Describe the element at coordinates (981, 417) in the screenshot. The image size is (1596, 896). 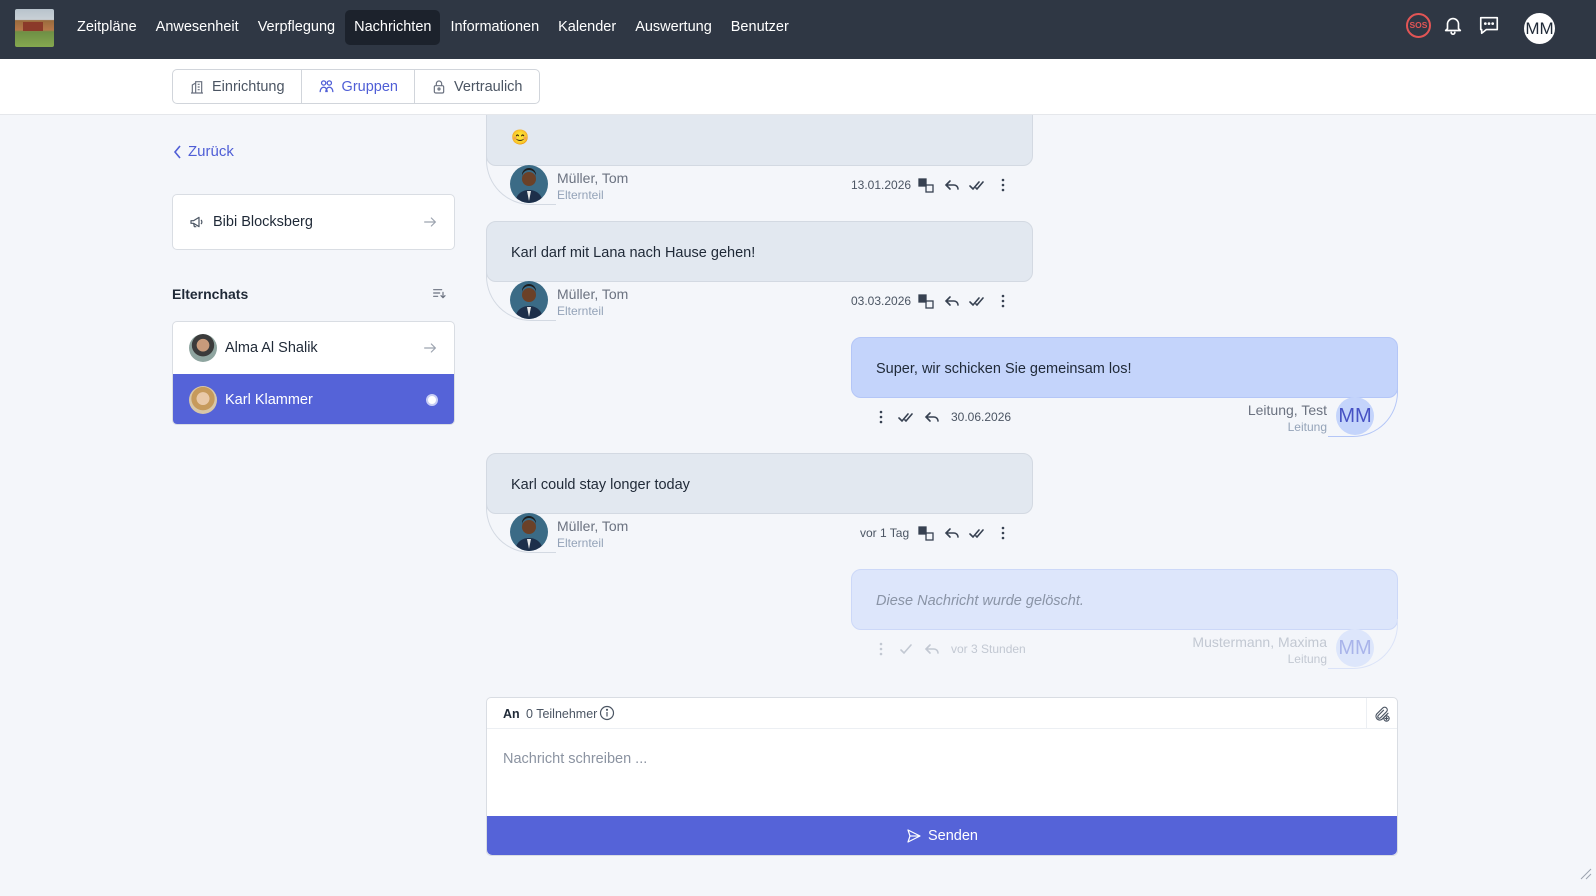
I see `message-date: 30.06.2026` at that location.